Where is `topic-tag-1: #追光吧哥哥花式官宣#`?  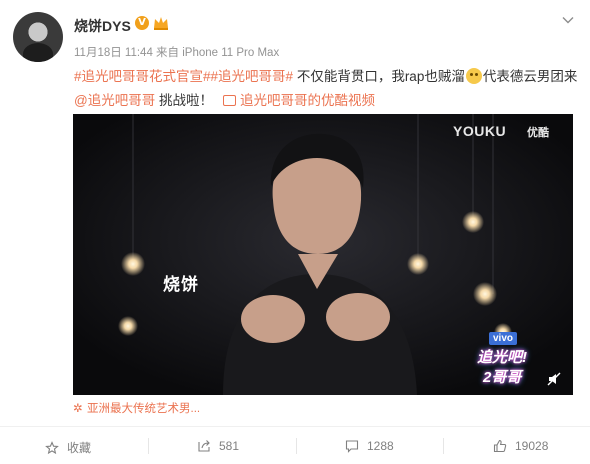 topic-tag-1: #追光吧哥哥花式官宣# is located at coordinates (142, 76).